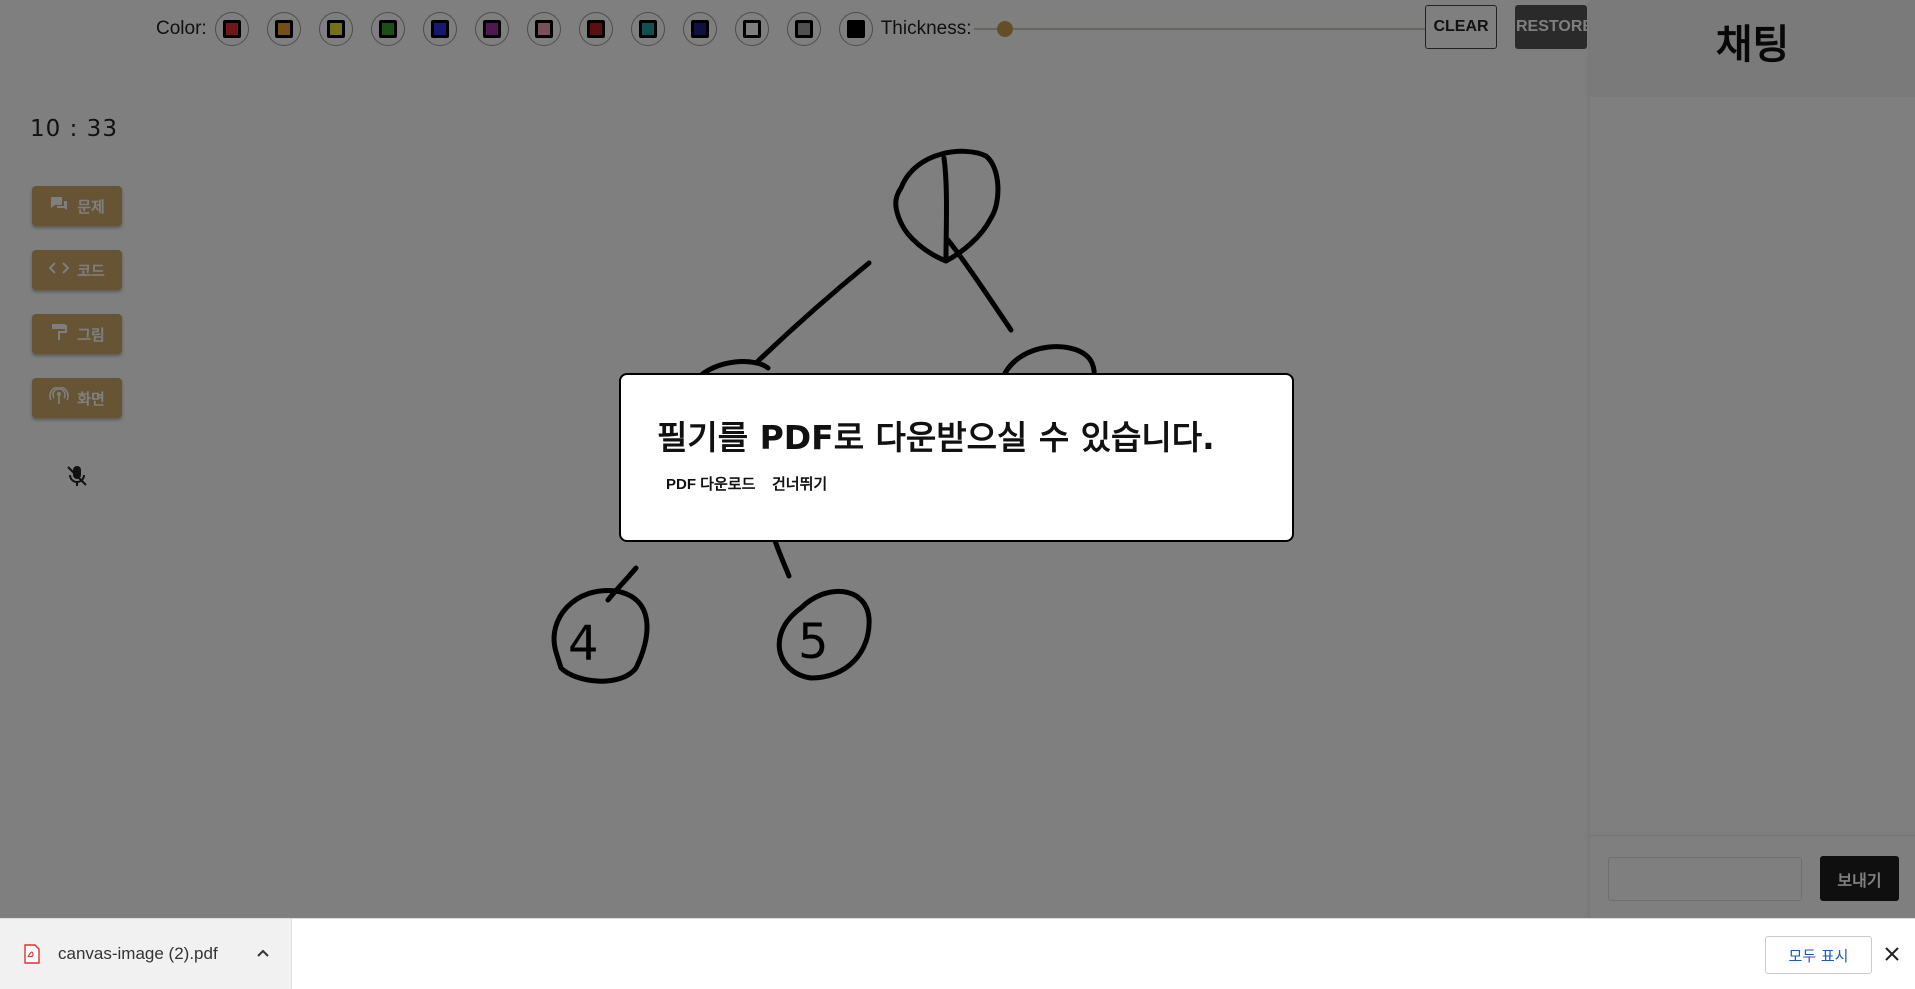 This screenshot has width=1915, height=989. Describe the element at coordinates (32, 954) in the screenshot. I see `pdf-file-icon` at that location.